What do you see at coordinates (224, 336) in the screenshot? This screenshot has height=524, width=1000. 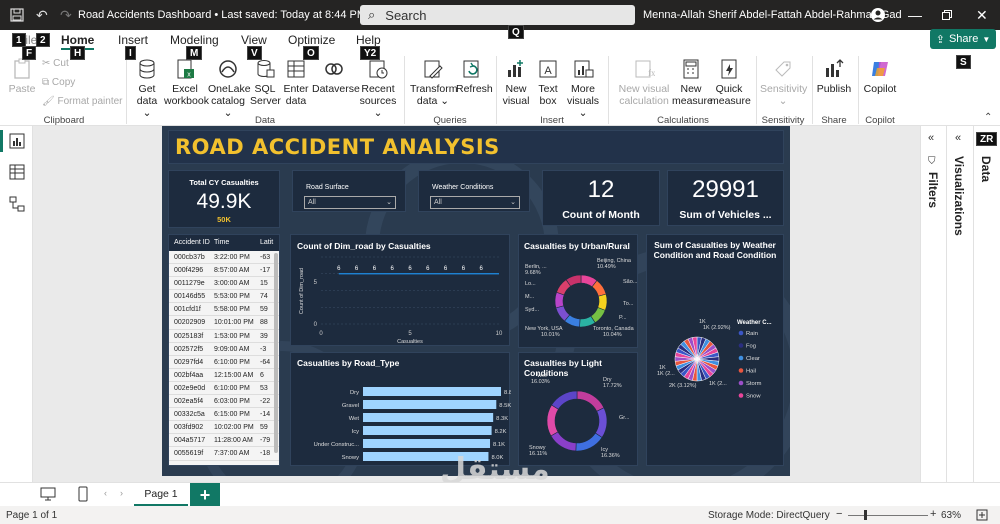 I see `table-row: 0025183f 1:53:00 PM 39` at bounding box center [224, 336].